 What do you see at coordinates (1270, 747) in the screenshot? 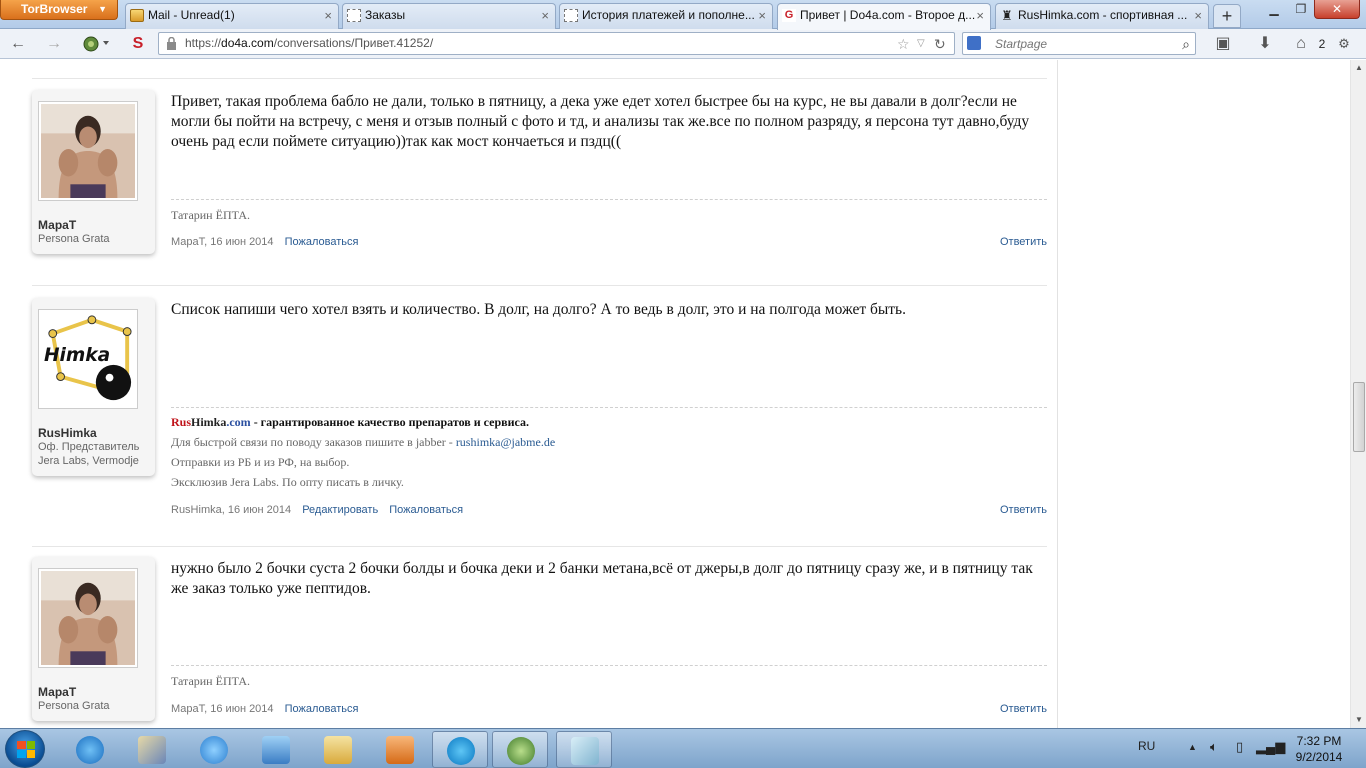
I see `network-signal-icon: ▂▄▆` at bounding box center [1270, 747].